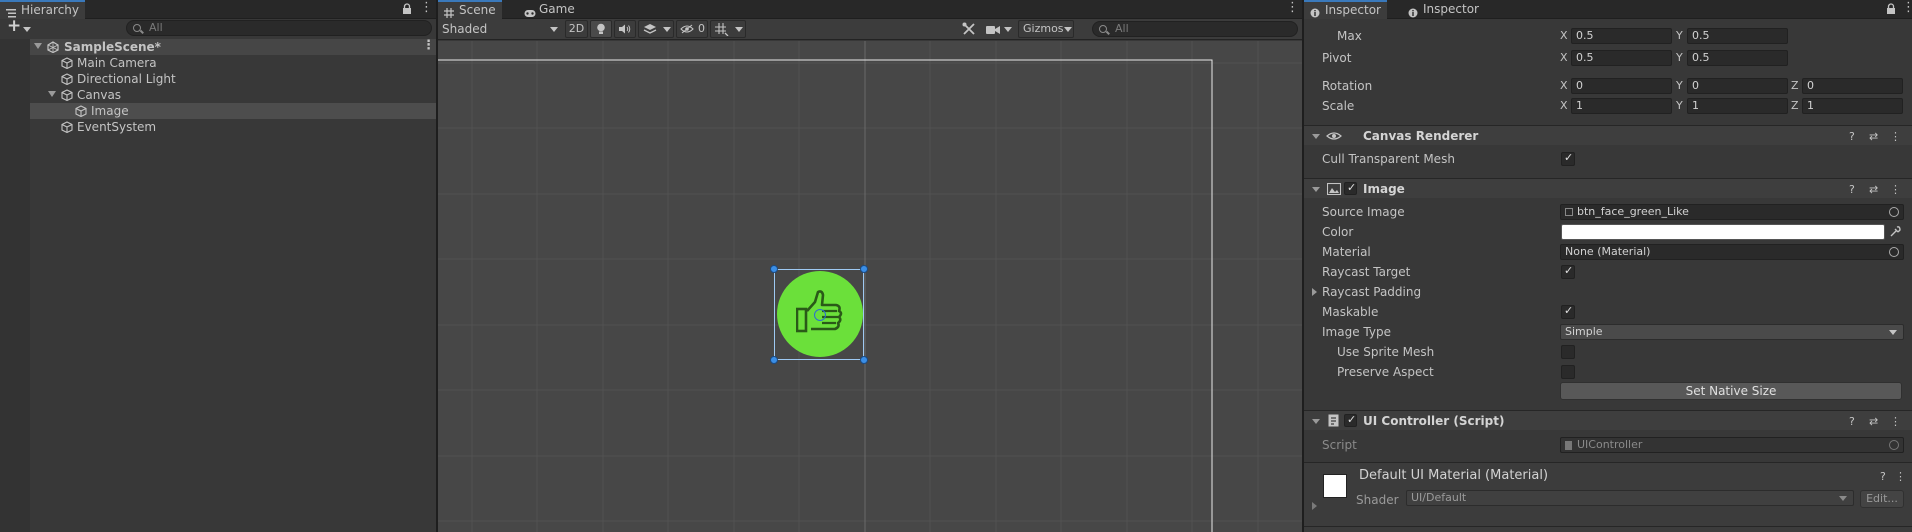  I want to click on hierarchy-item-label: SampleScene*, so click(112, 47).